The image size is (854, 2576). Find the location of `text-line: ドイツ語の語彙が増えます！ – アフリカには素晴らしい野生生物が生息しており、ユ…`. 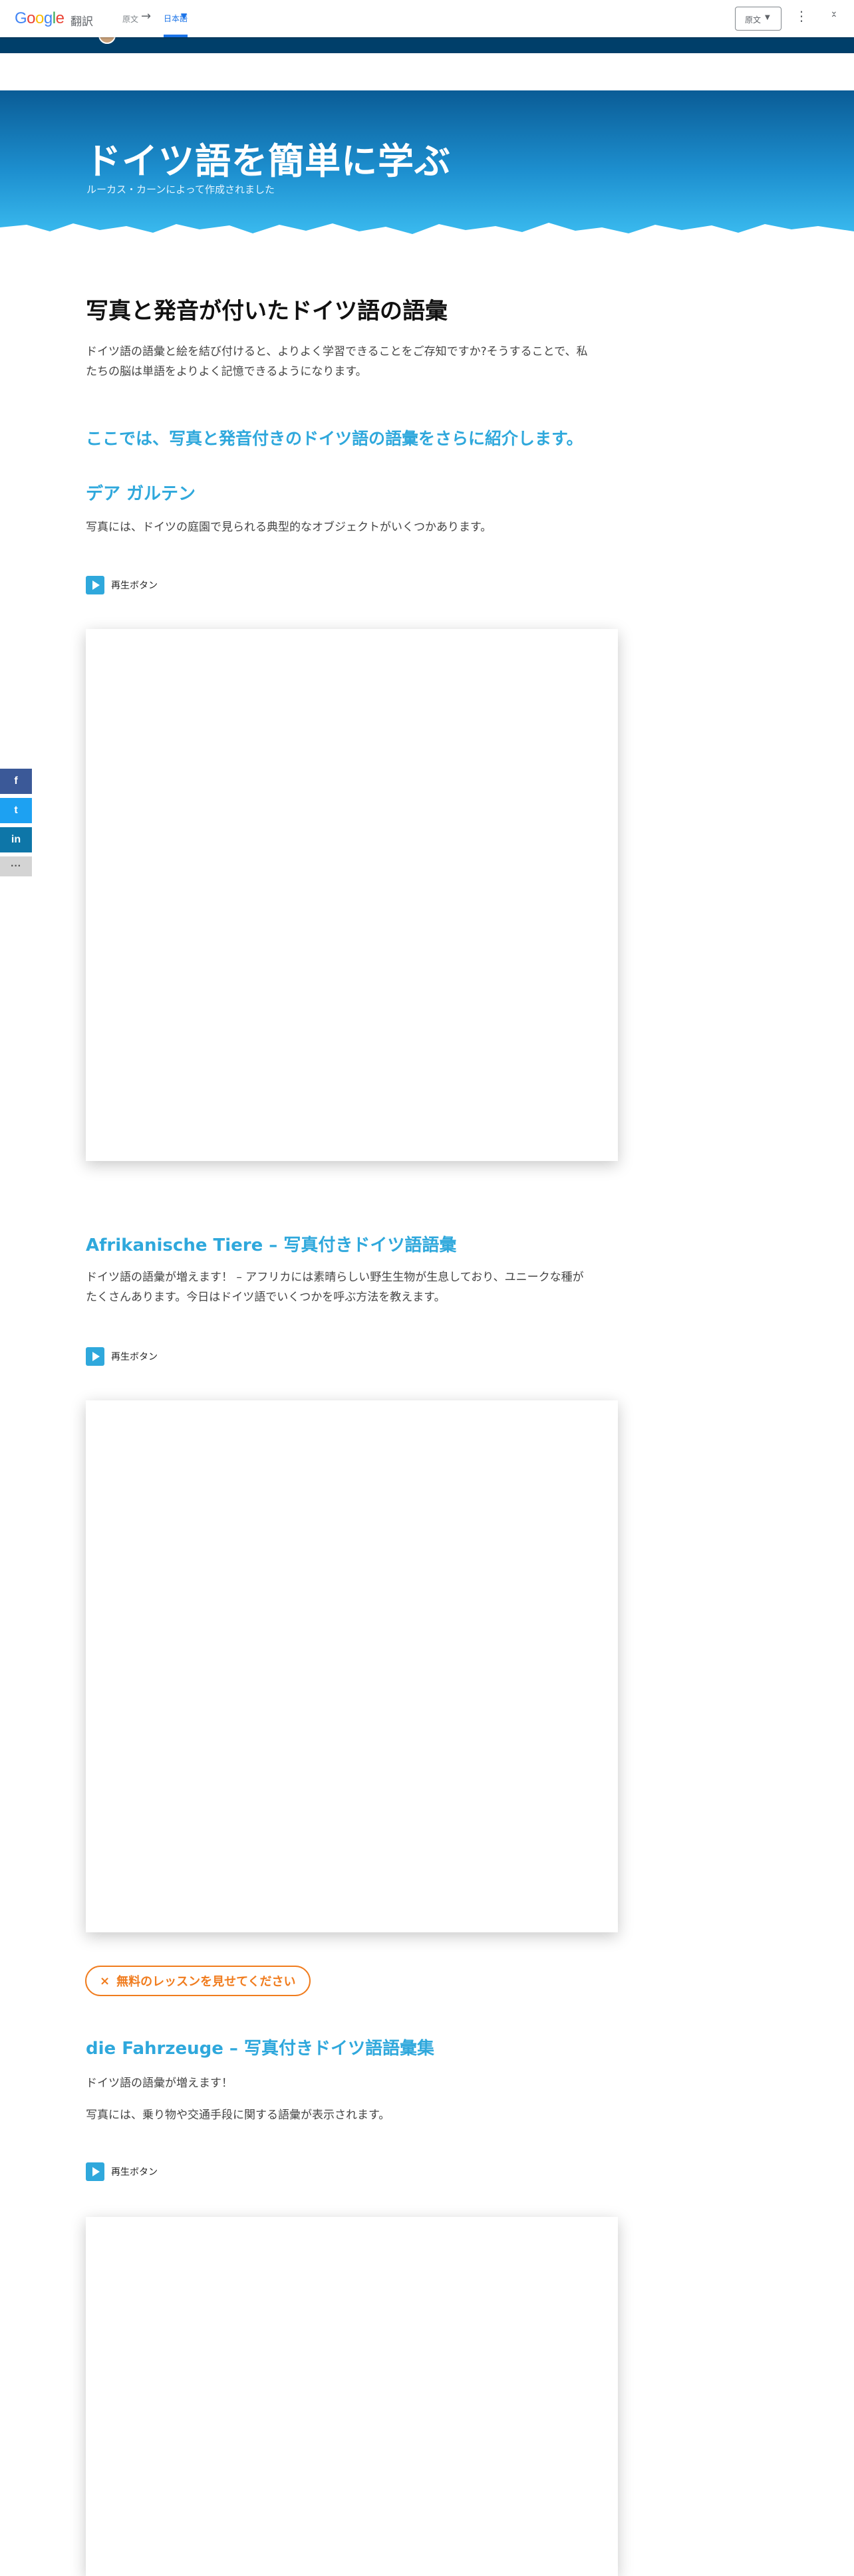

text-line: ドイツ語の語彙が増えます！ – アフリカには素晴らしい野生生物が生息しており、ユ… is located at coordinates (335, 1277).